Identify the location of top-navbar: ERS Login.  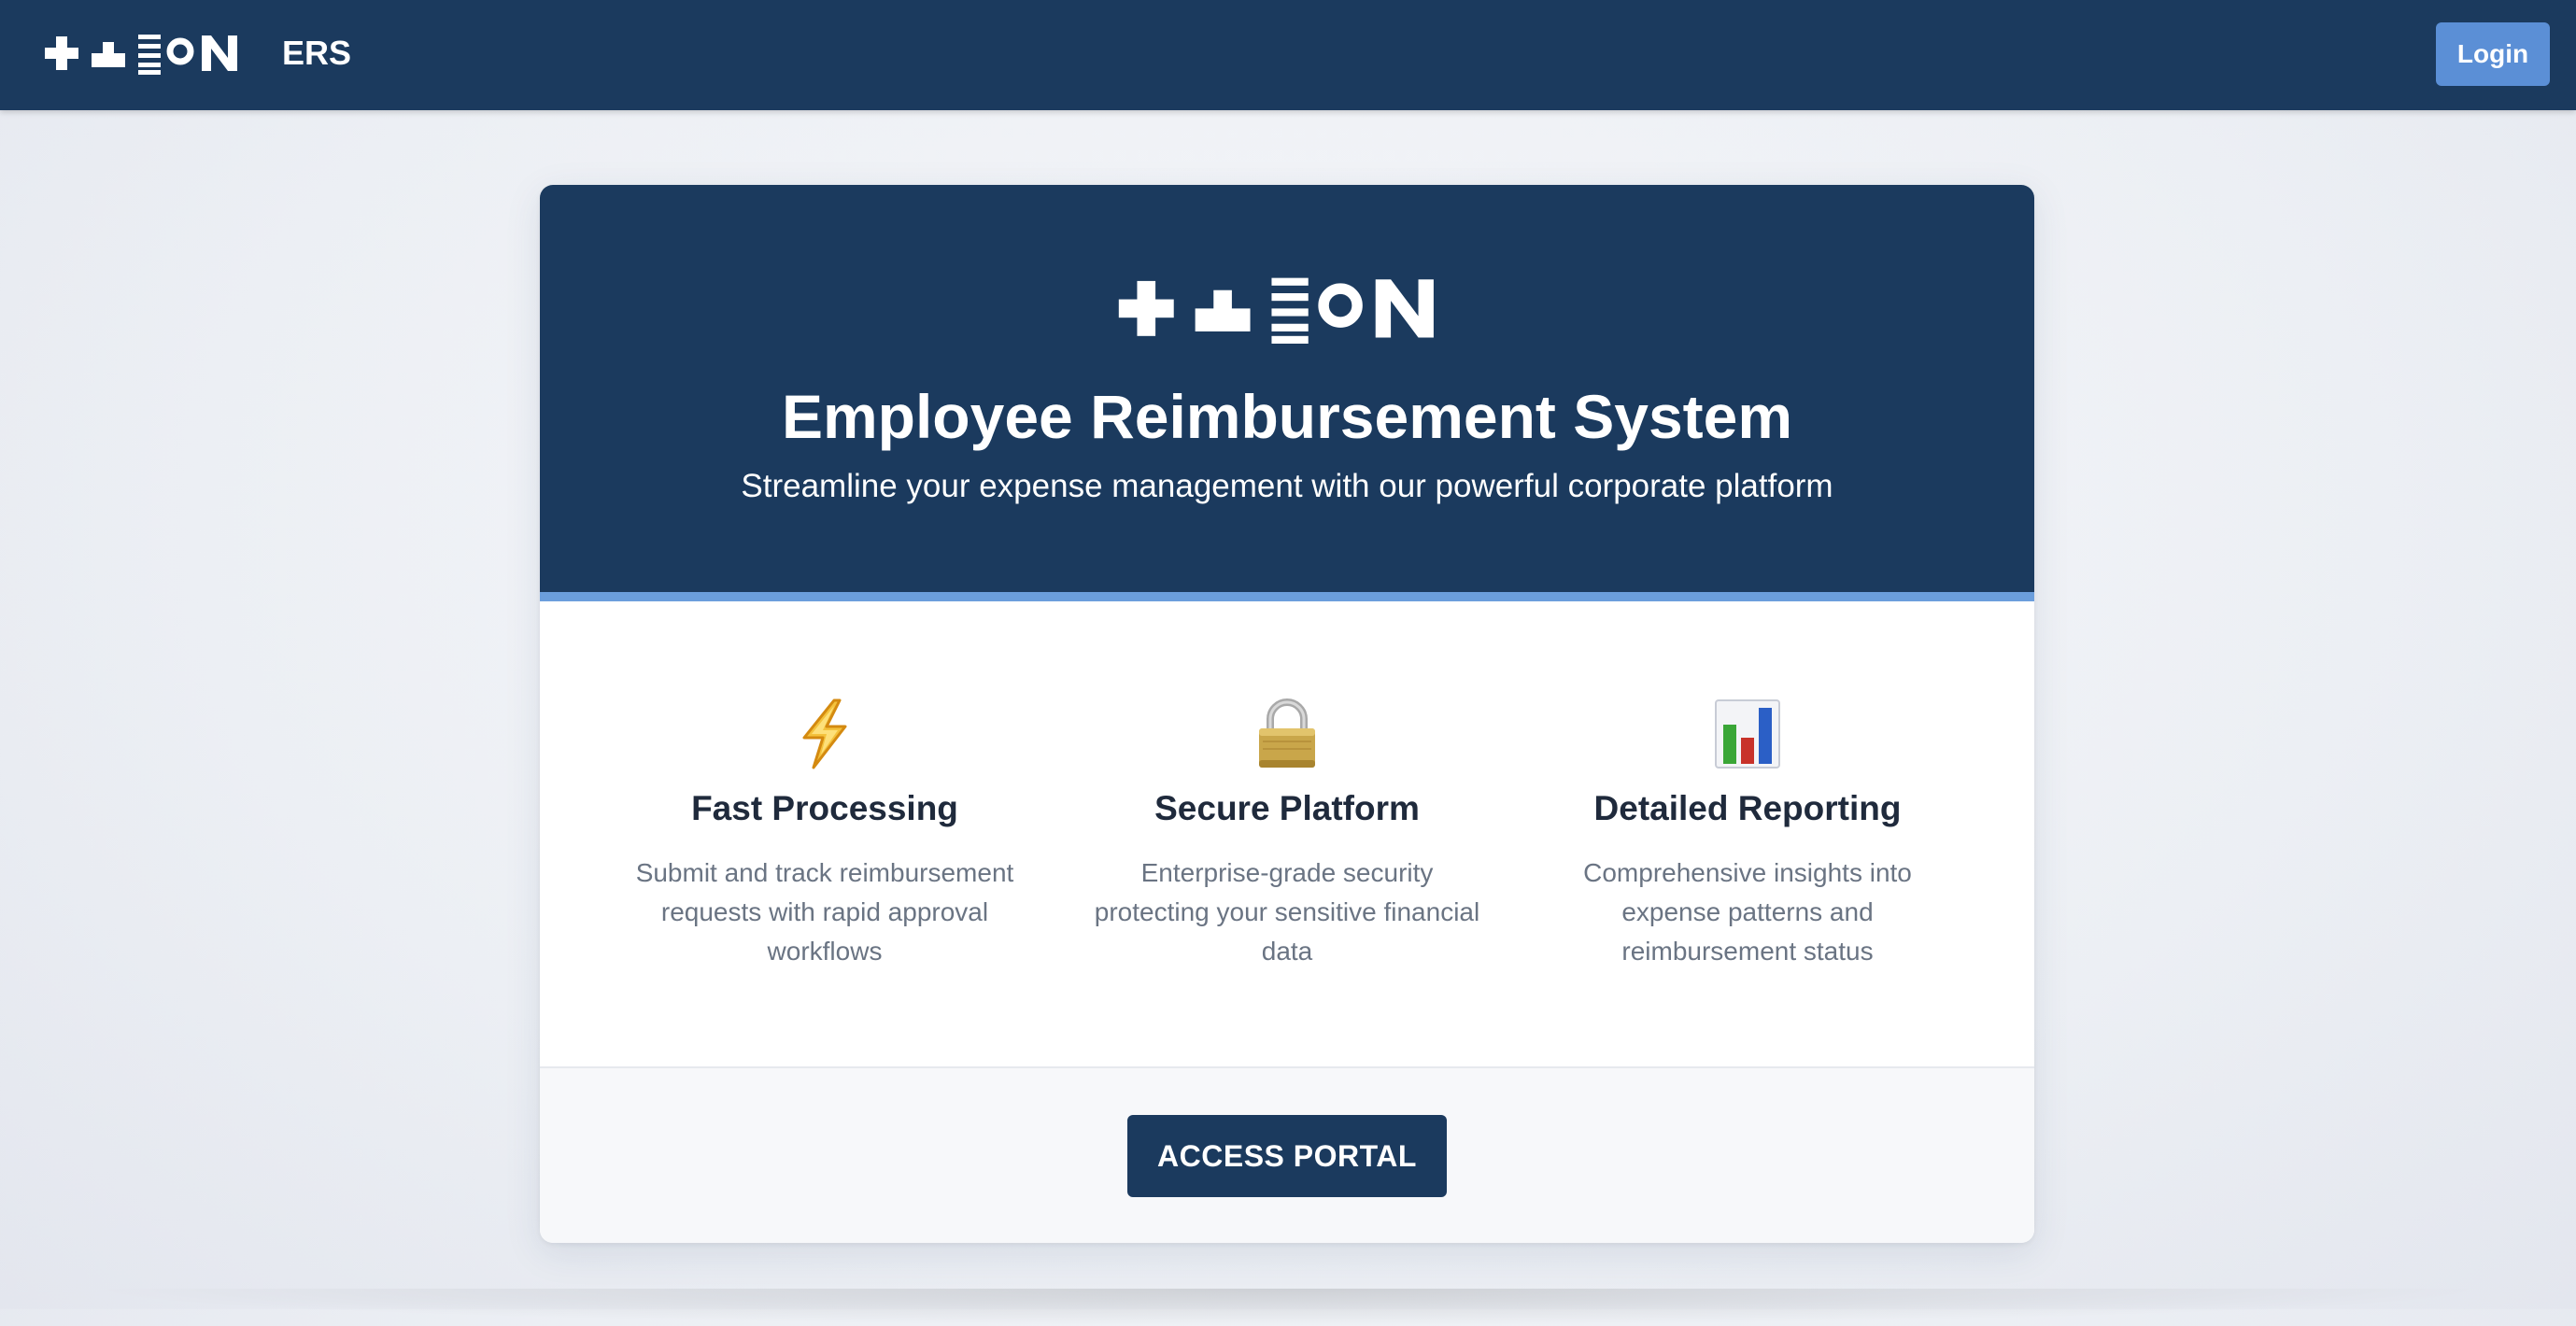
(1288, 55).